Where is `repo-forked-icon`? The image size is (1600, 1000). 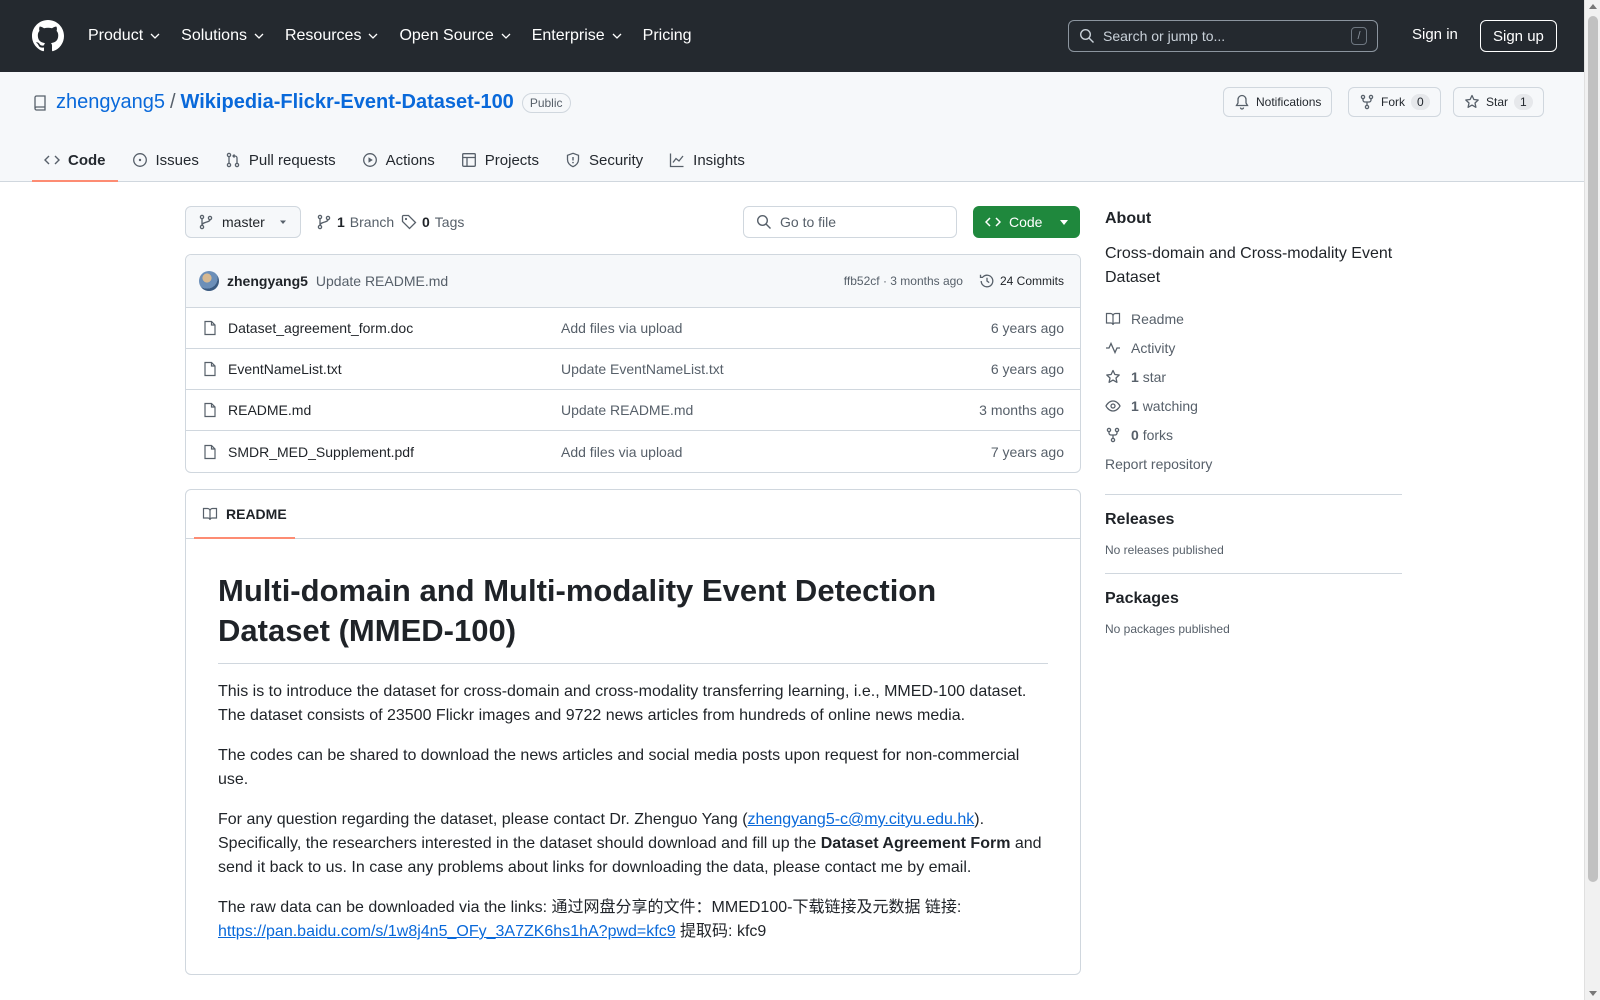
repo-forked-icon is located at coordinates (1367, 102).